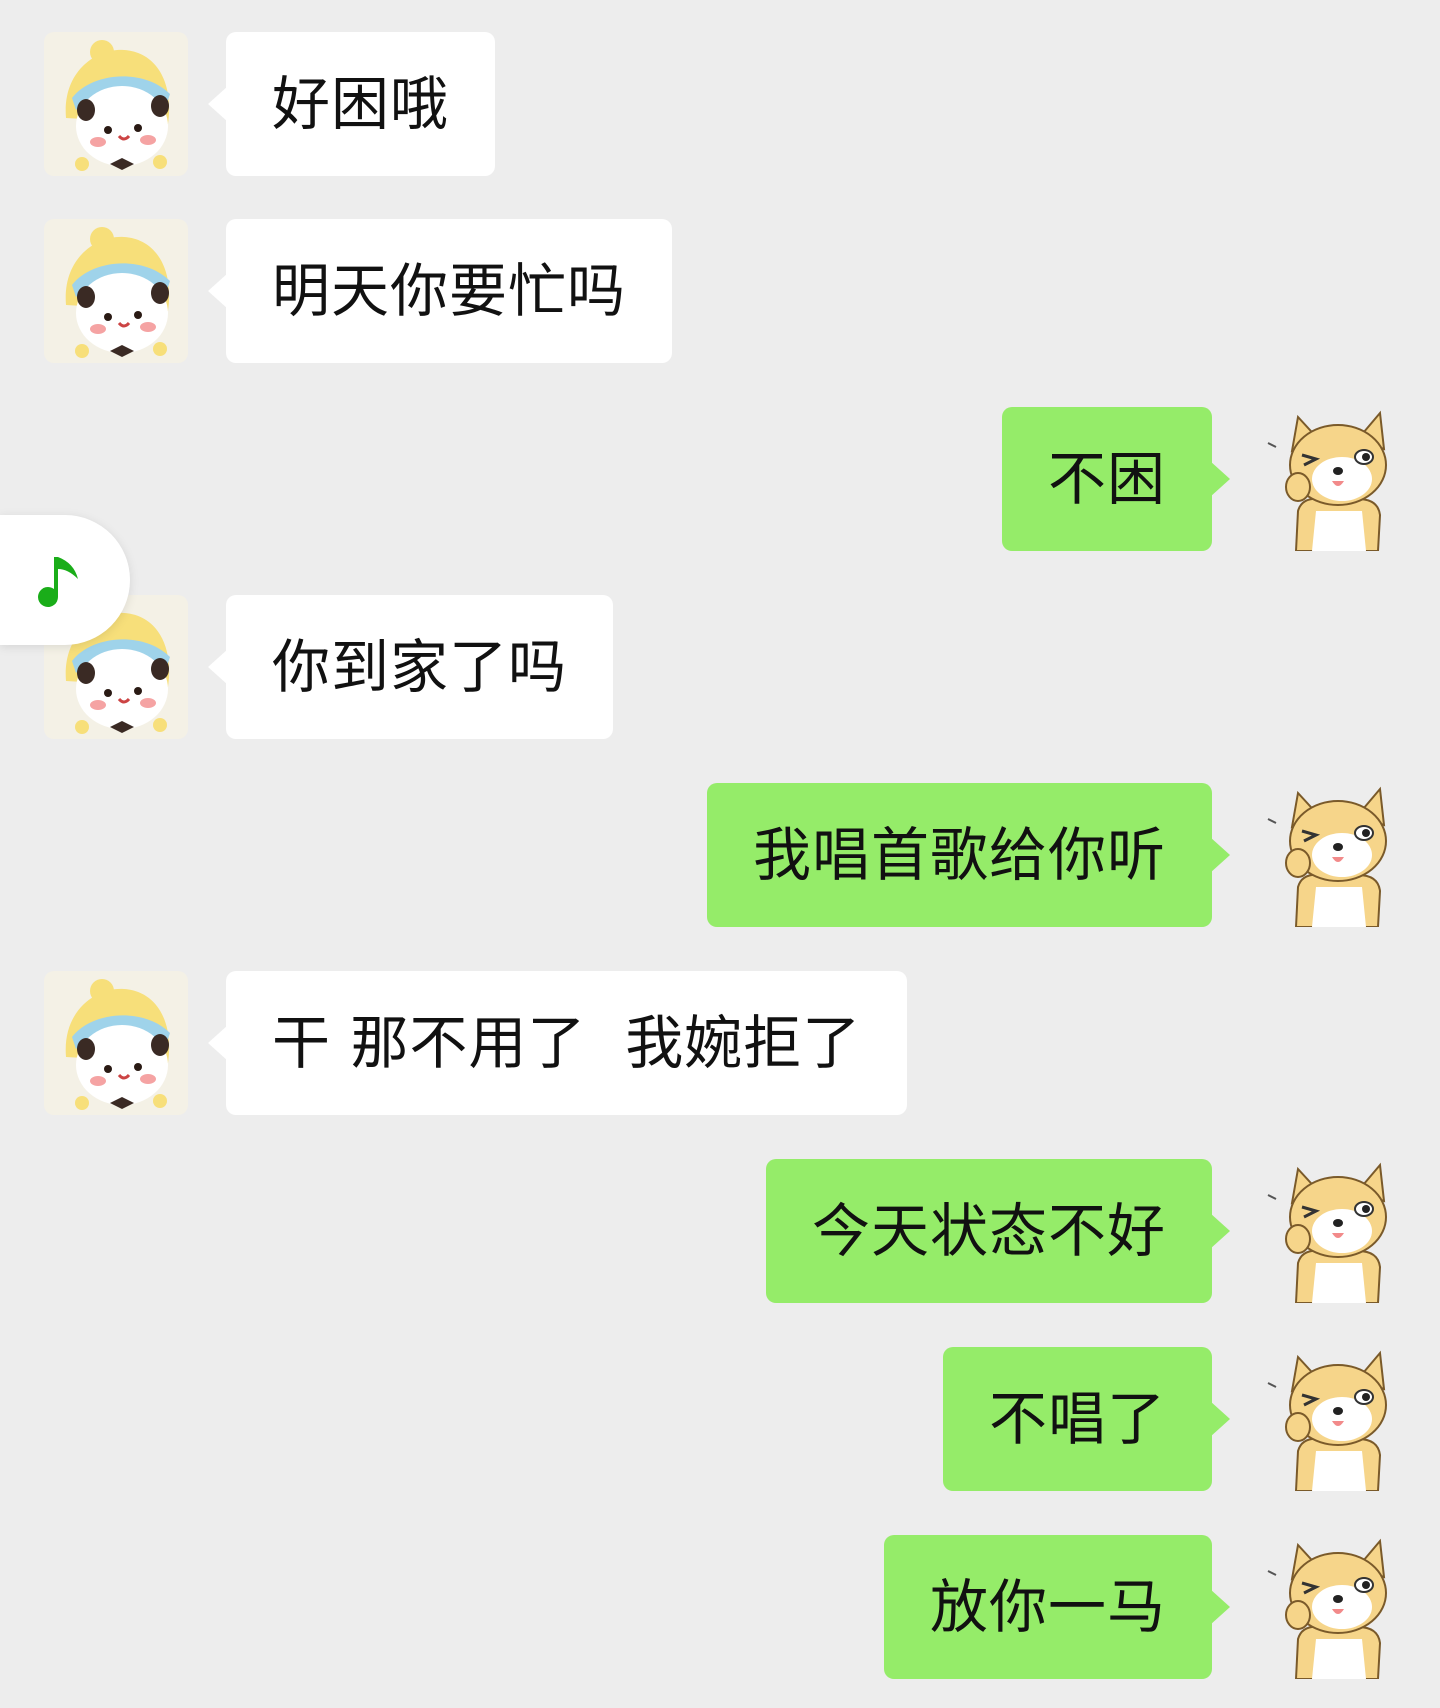  Describe the element at coordinates (58, 582) in the screenshot. I see `music-note-icon` at that location.